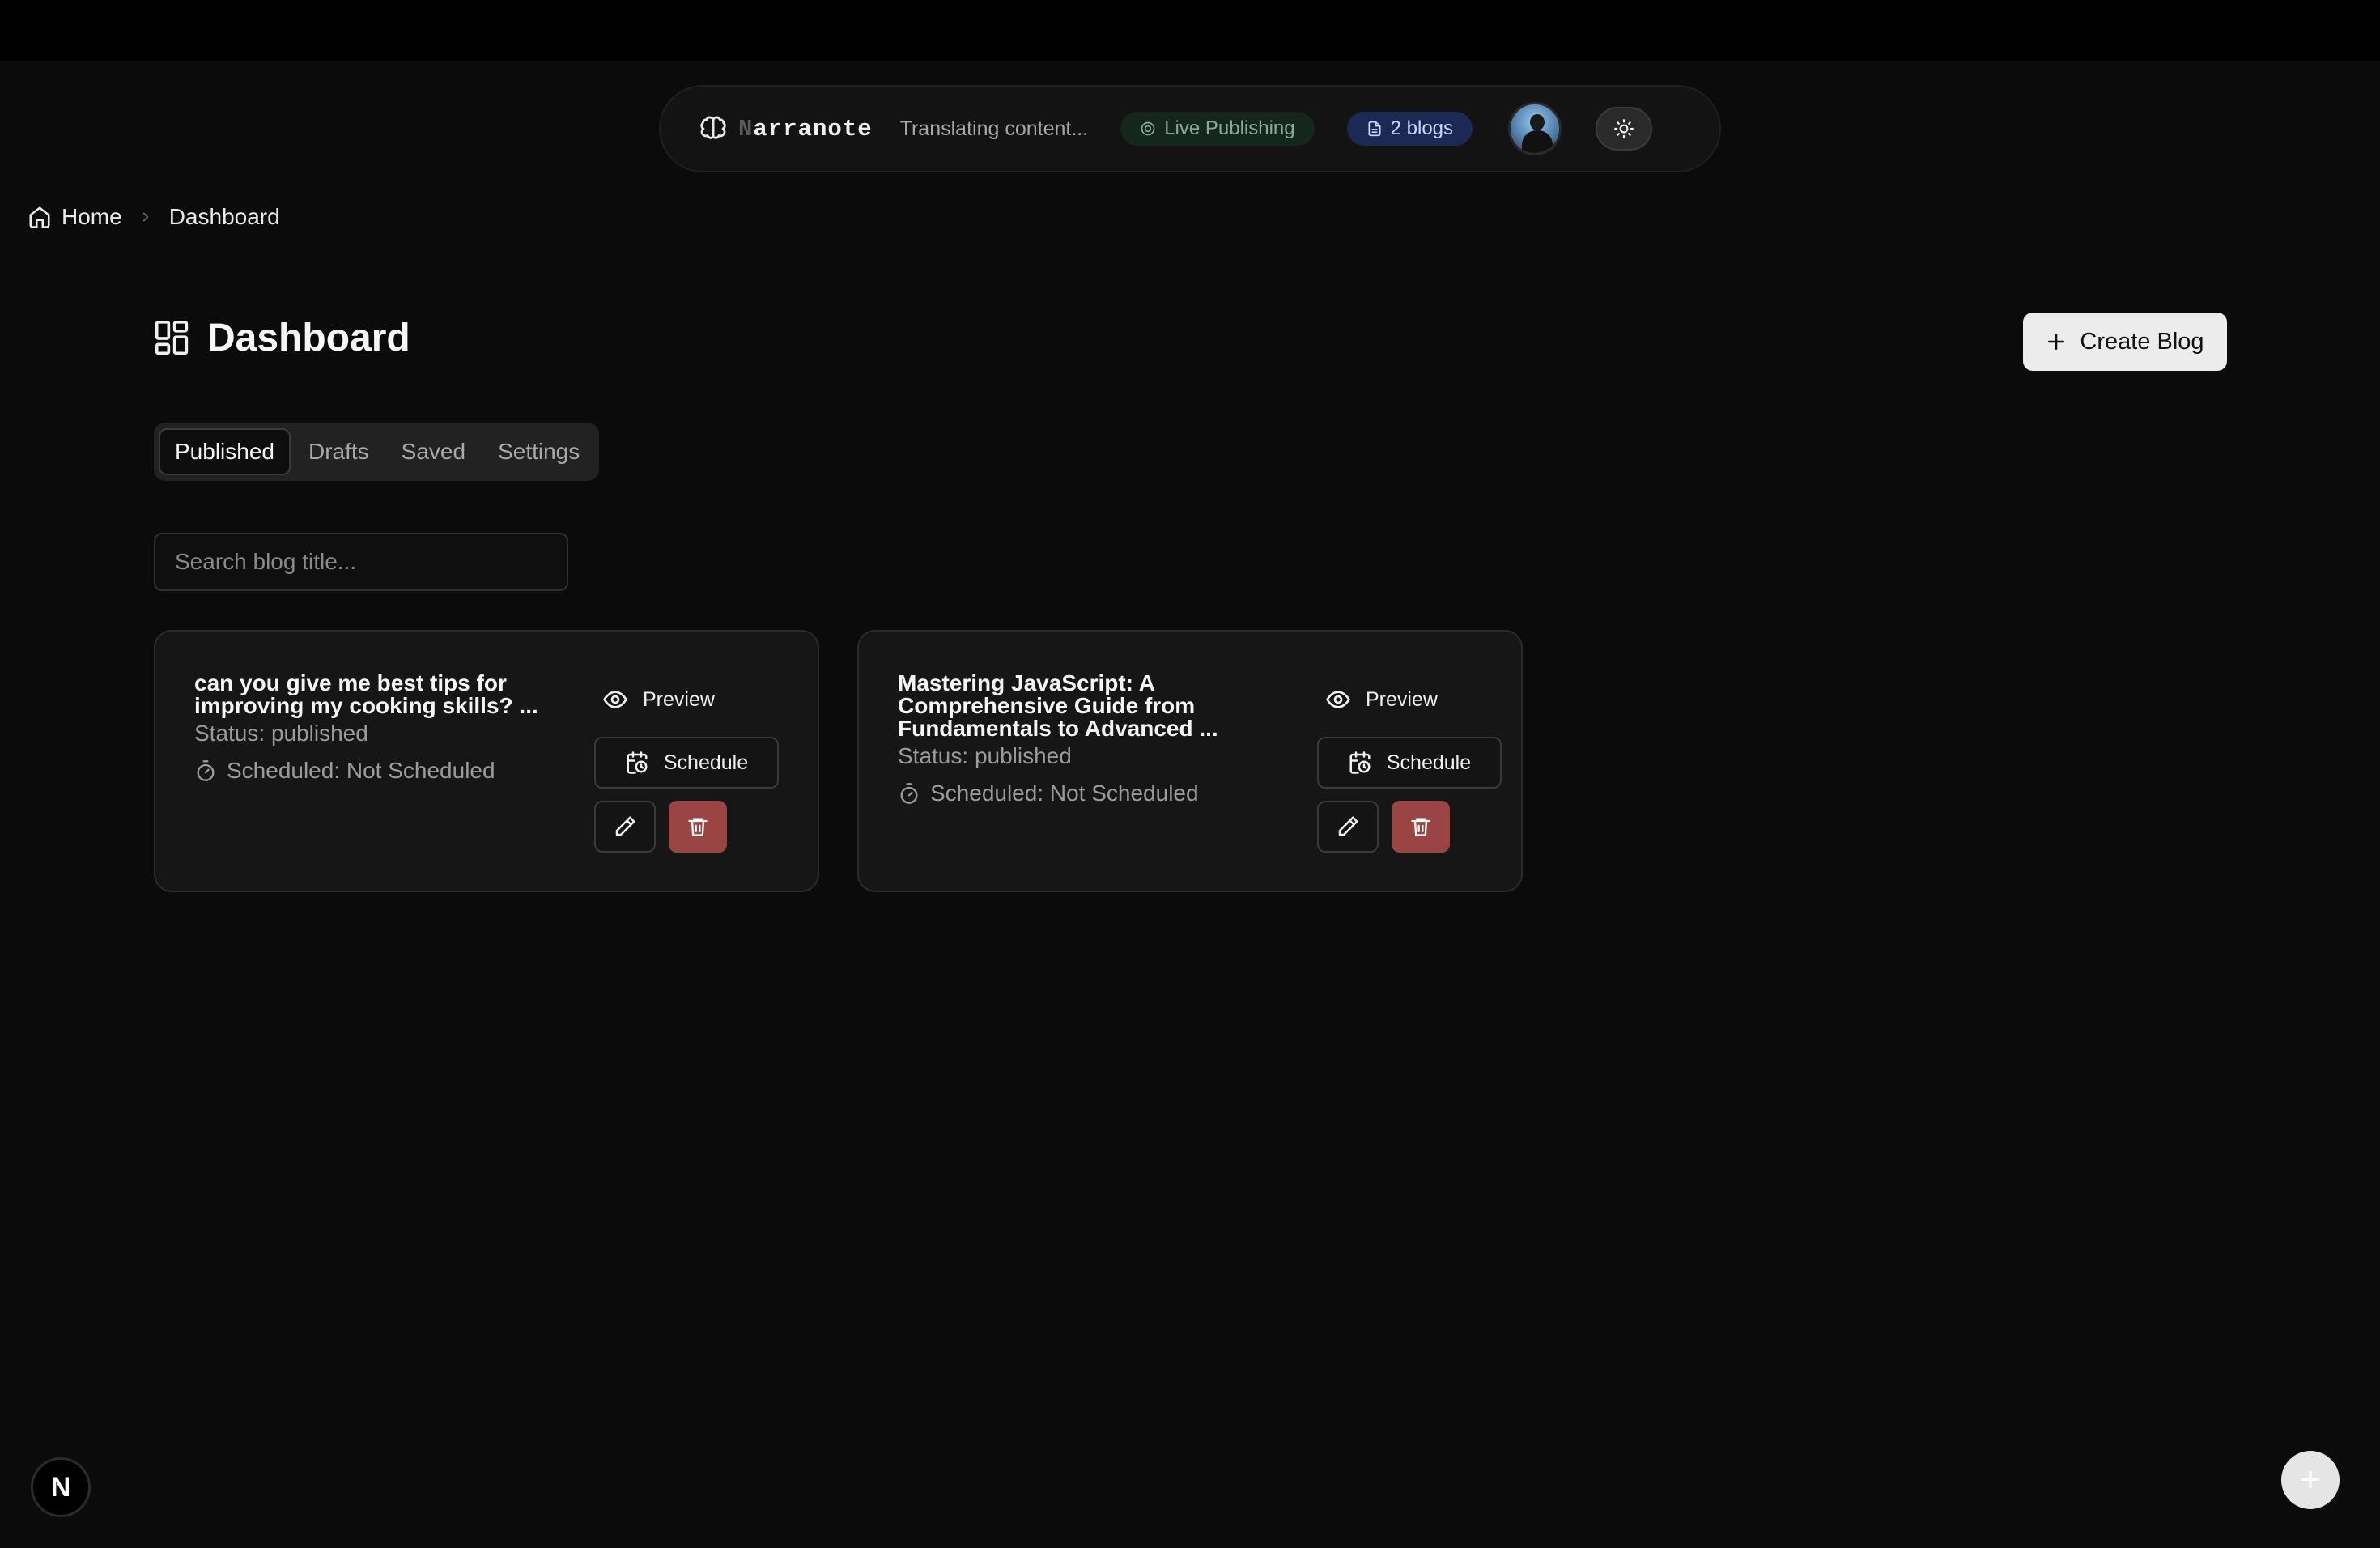  I want to click on brand-rest: arranote, so click(813, 128).